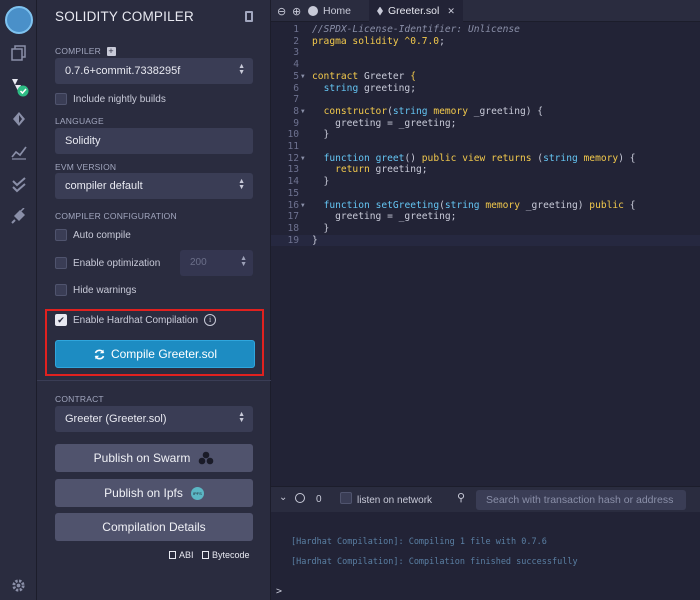  What do you see at coordinates (485, 240) in the screenshot?
I see `code-line: 19}` at bounding box center [485, 240].